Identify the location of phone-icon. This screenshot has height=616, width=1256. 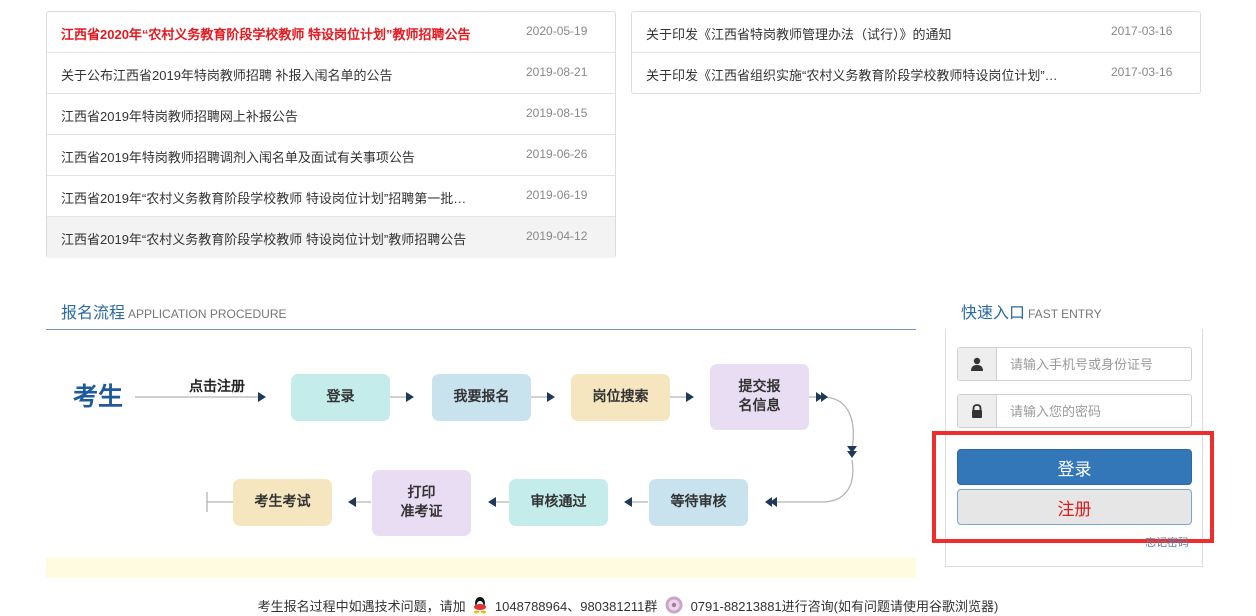
(674, 606).